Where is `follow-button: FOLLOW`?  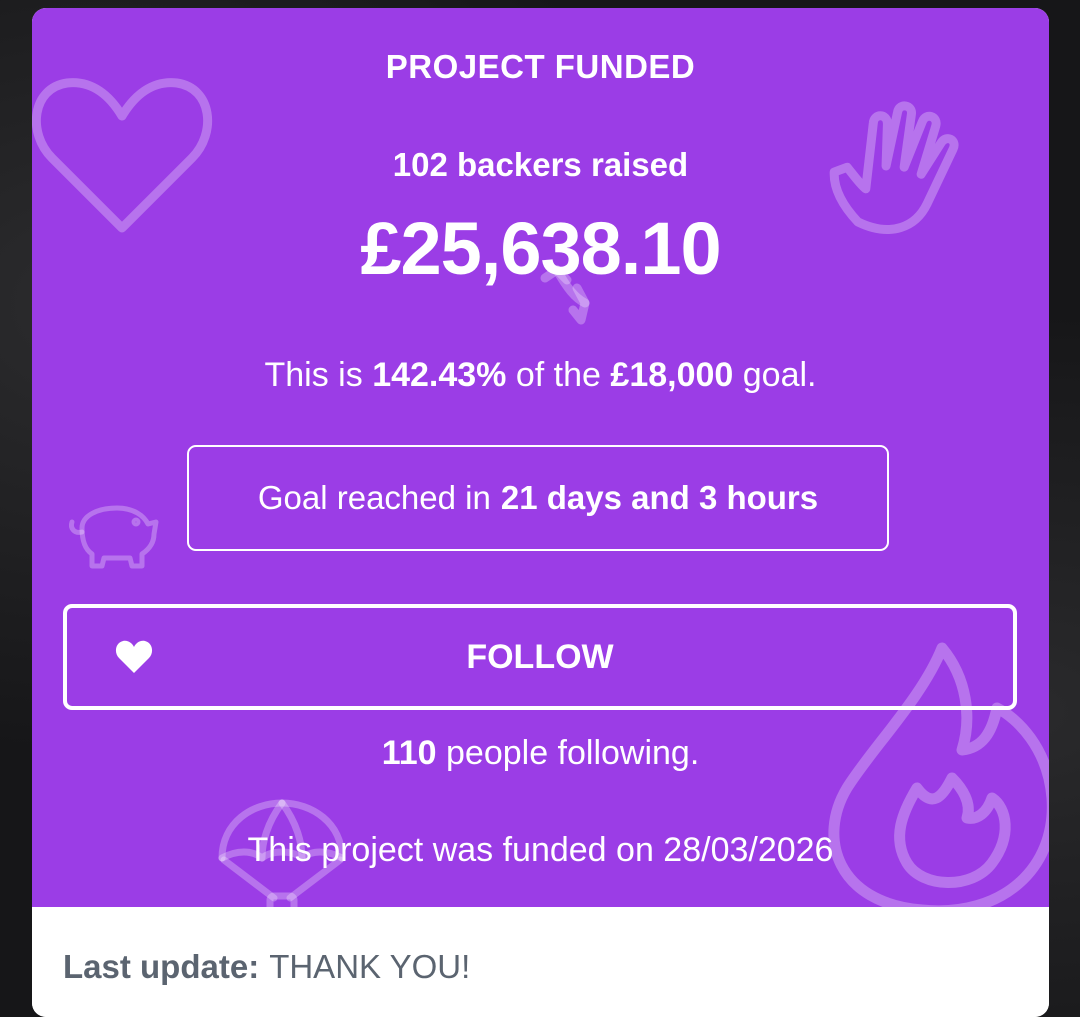
follow-button: FOLLOW is located at coordinates (540, 657).